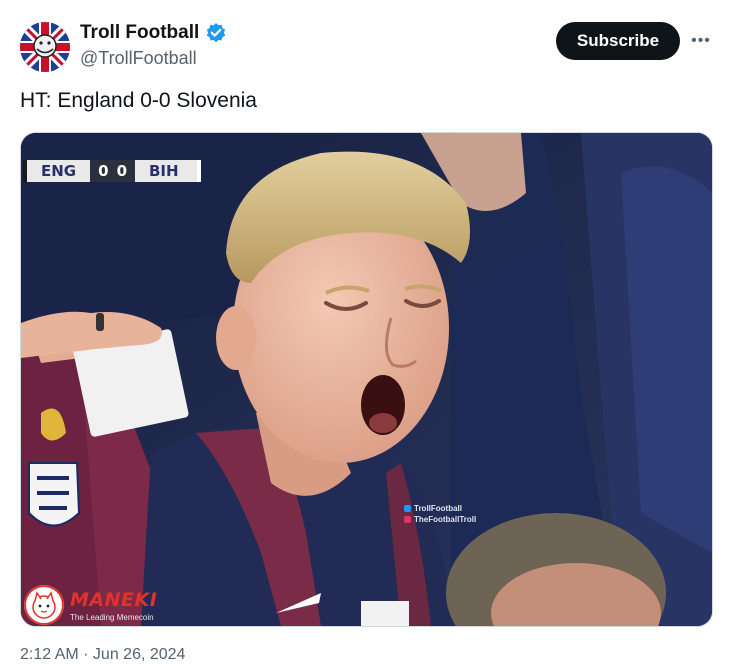 Image resolution: width=750 pixels, height=664 pixels. I want to click on scorebug-home-score: 0, so click(103, 171).